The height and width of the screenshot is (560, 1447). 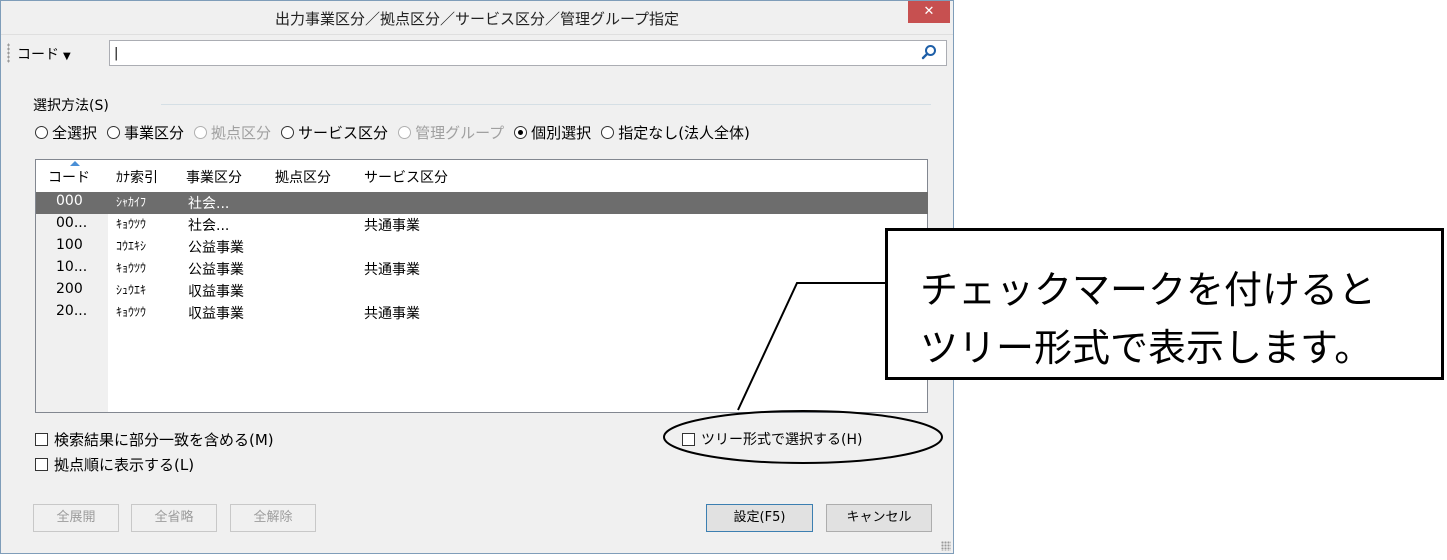 What do you see at coordinates (75, 163) in the screenshot?
I see `sort-ascending-icon` at bounding box center [75, 163].